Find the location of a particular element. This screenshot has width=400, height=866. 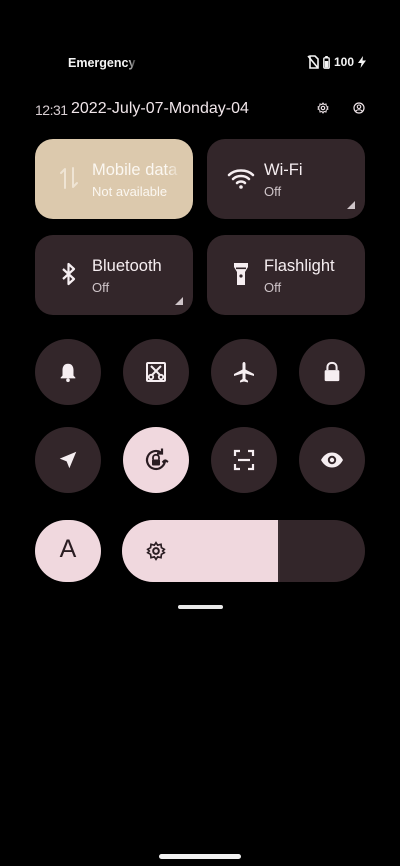

status-bar: Emergency calls only 100 is located at coordinates (200, 64).